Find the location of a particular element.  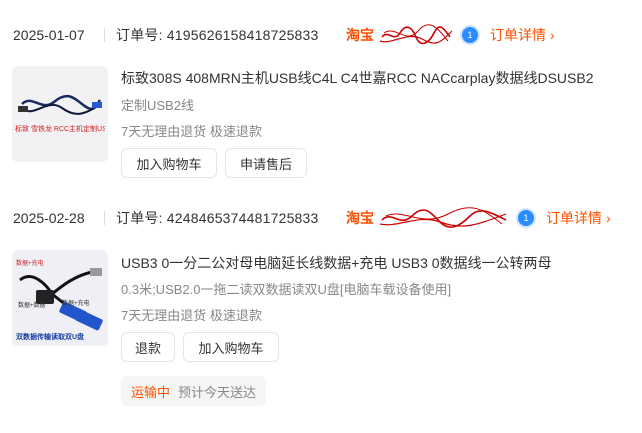

shipping-status: 运输中 预计今天送达 is located at coordinates (194, 391).